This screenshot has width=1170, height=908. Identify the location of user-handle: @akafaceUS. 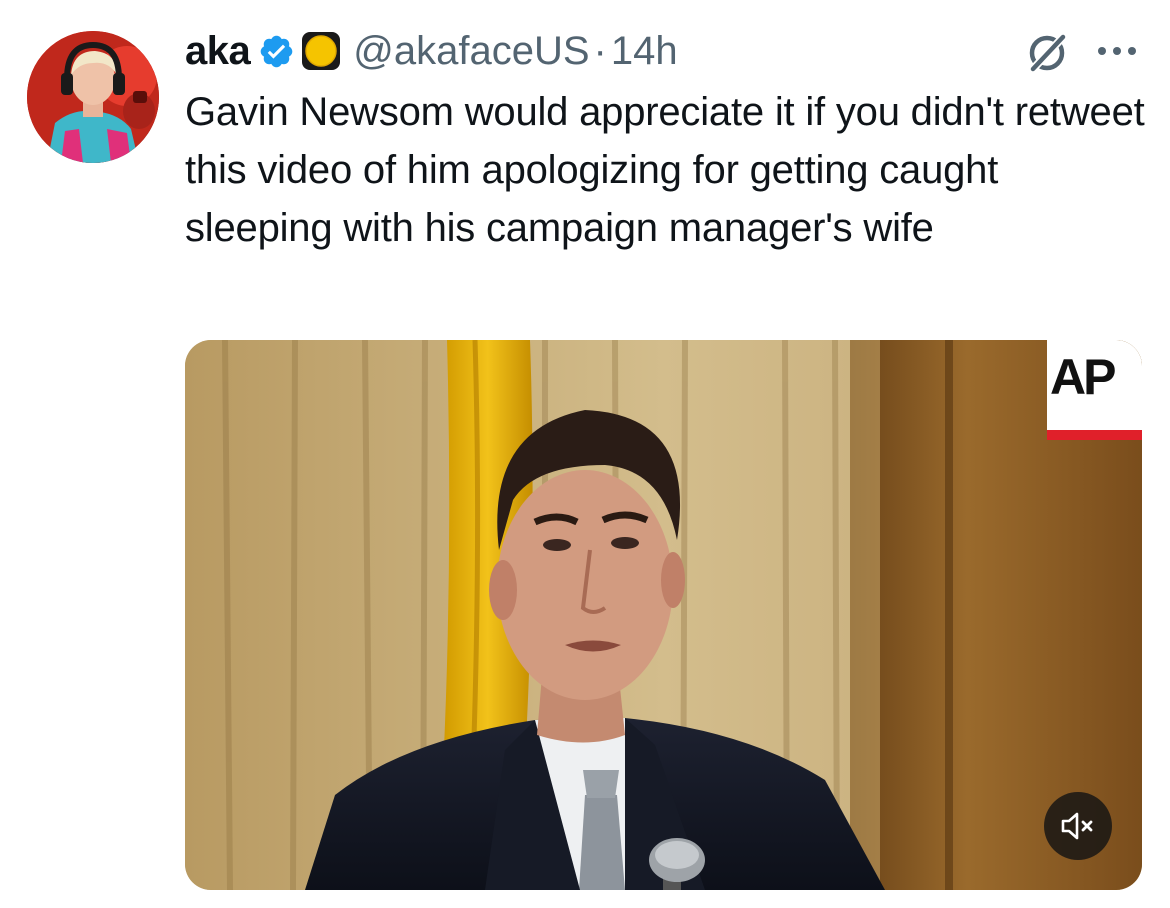
(471, 51).